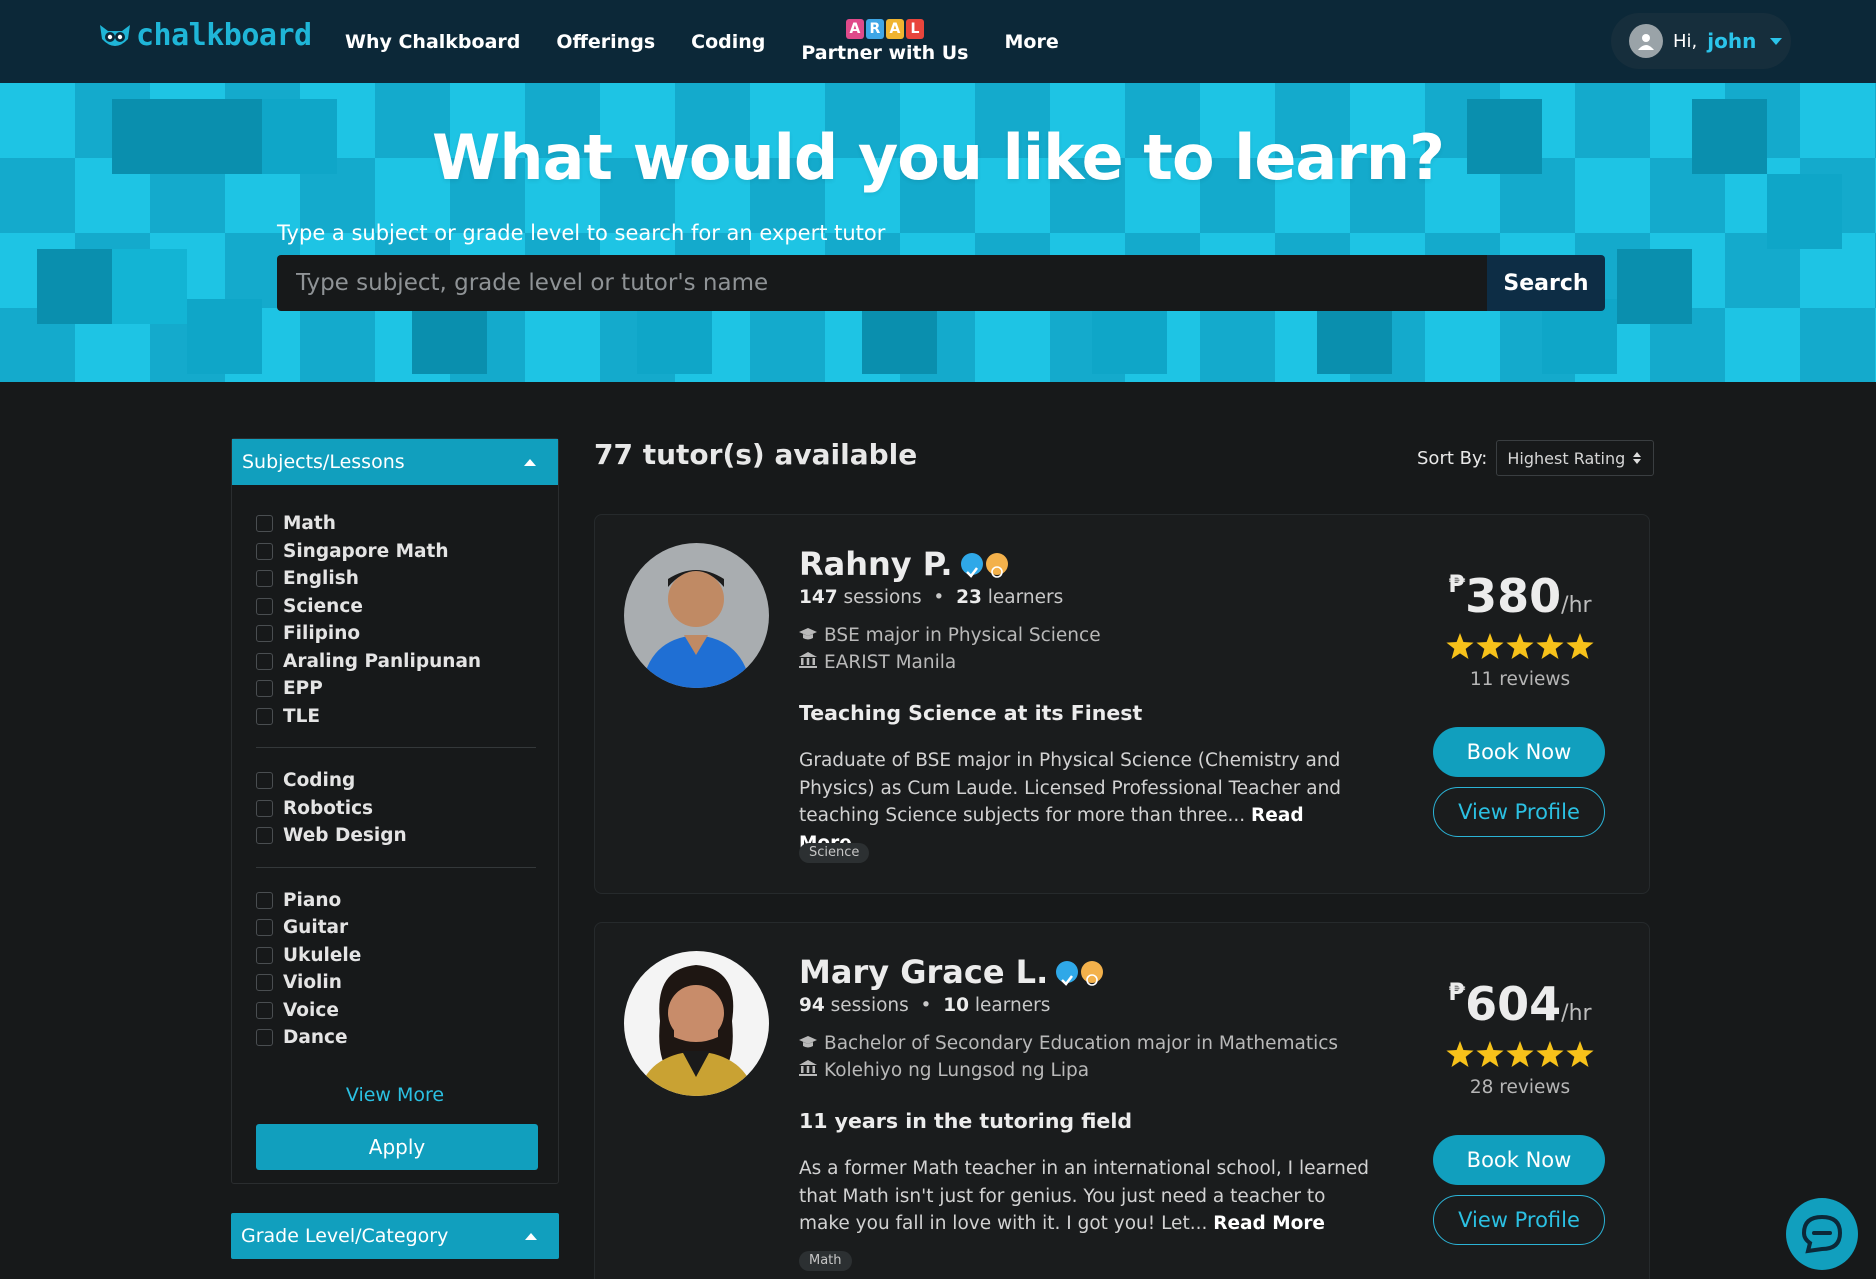 The width and height of the screenshot is (1876, 1279). I want to click on up-down-caret-icon, so click(1637, 458).